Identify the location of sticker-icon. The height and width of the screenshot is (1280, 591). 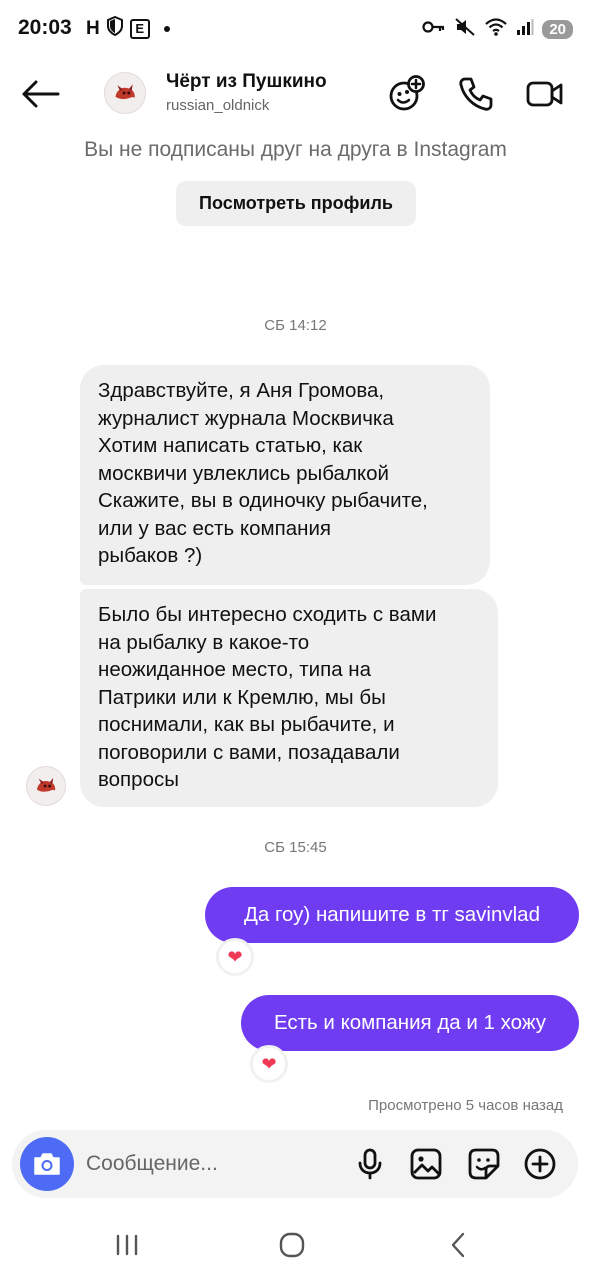
(484, 1164).